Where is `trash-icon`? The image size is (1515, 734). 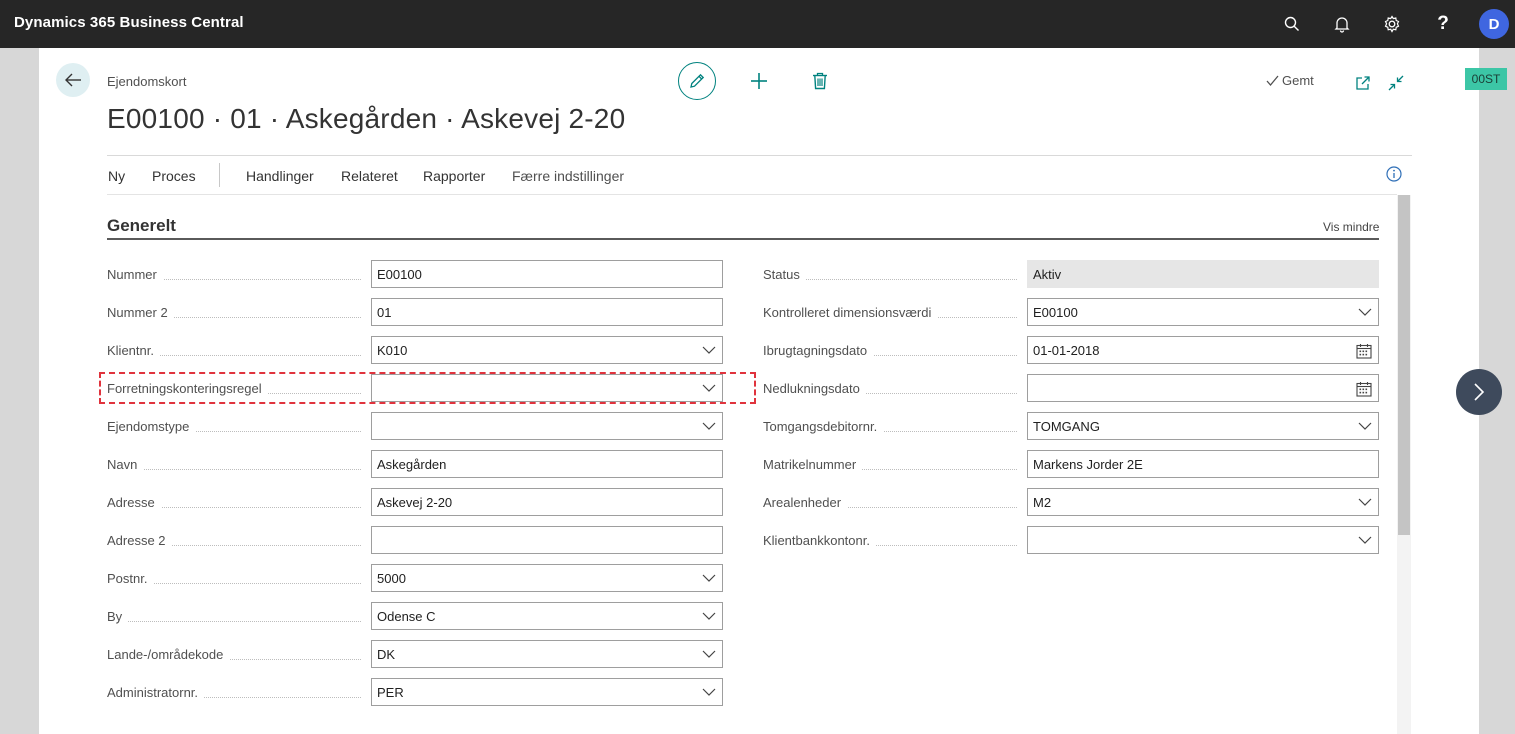
trash-icon is located at coordinates (820, 81).